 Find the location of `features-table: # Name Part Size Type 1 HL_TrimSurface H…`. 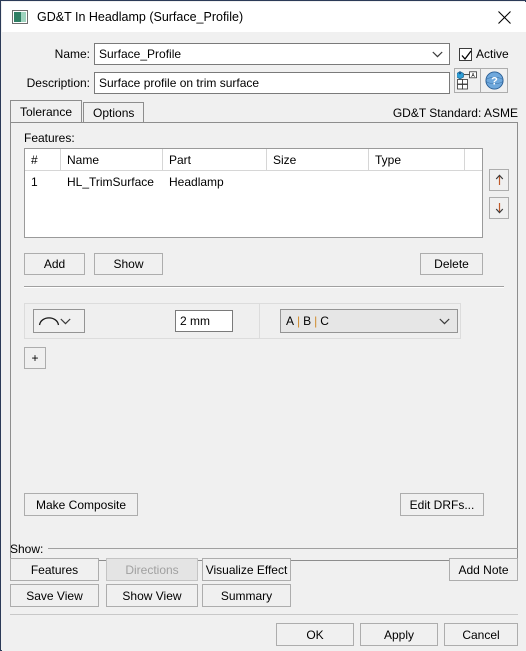

features-table: # Name Part Size Type 1 HL_TrimSurface H… is located at coordinates (253, 193).